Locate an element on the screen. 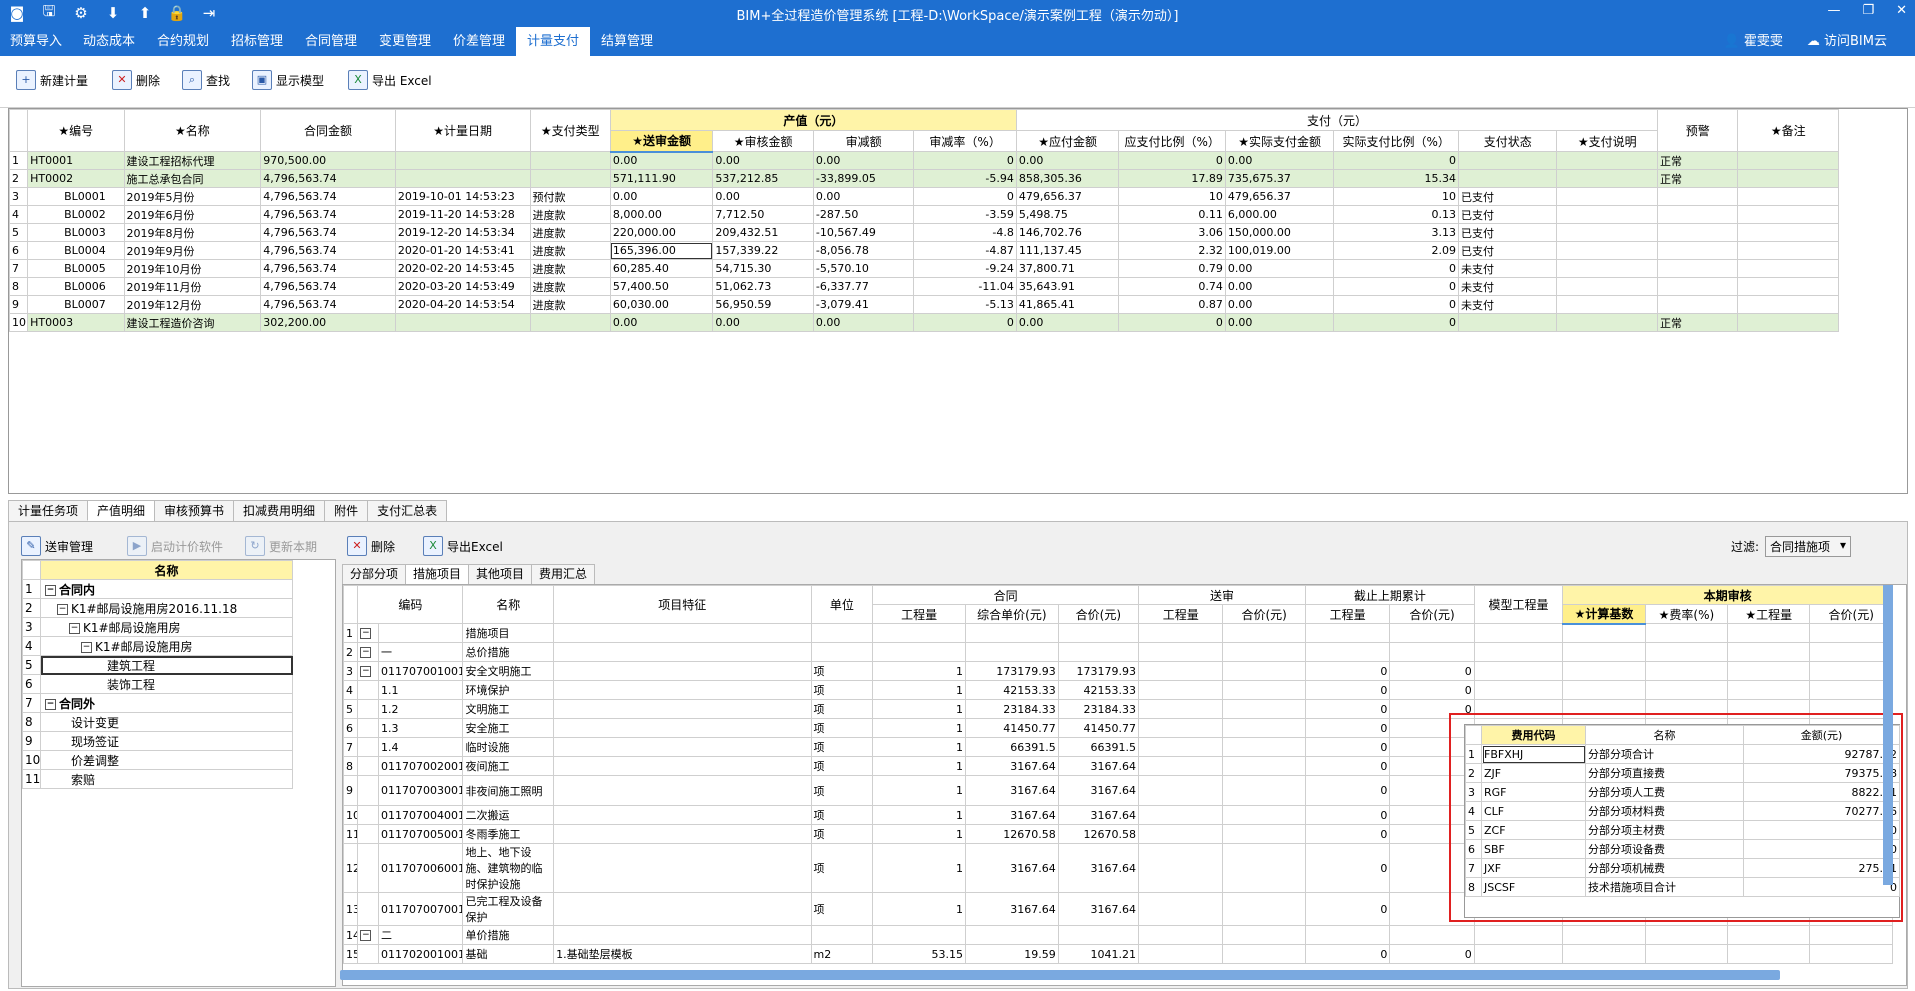 Image resolution: width=1915 pixels, height=991 pixels. user-menu: 👤 霍雯雯 is located at coordinates (1753, 41).